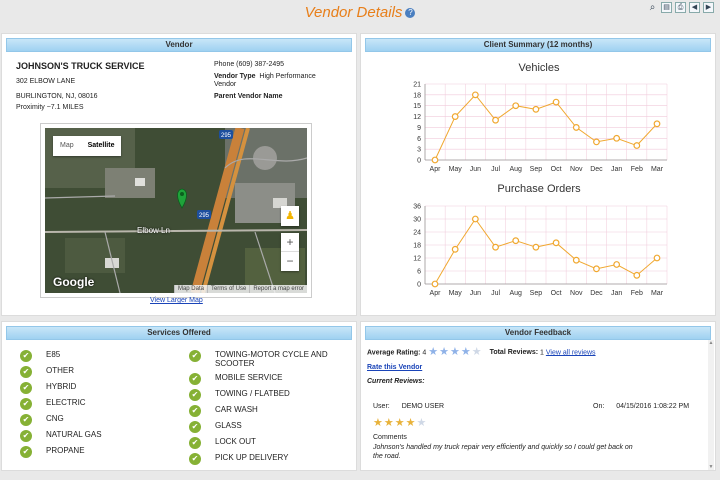  I want to click on purchase-orders-chart-title: Purchase Orders, so click(539, 189).